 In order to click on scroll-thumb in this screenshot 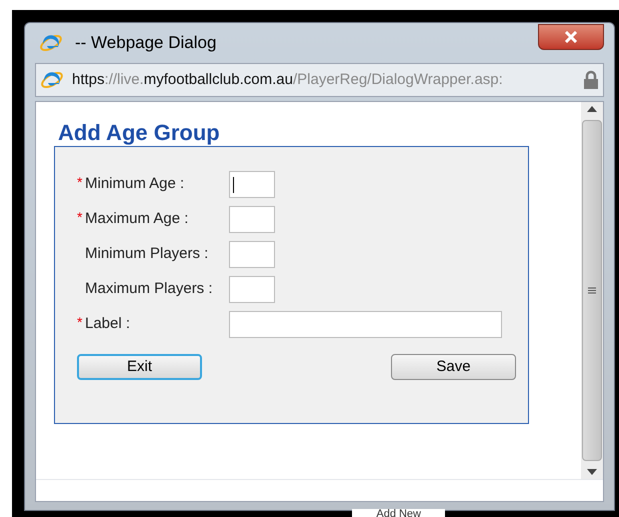, I will do `click(592, 290)`.